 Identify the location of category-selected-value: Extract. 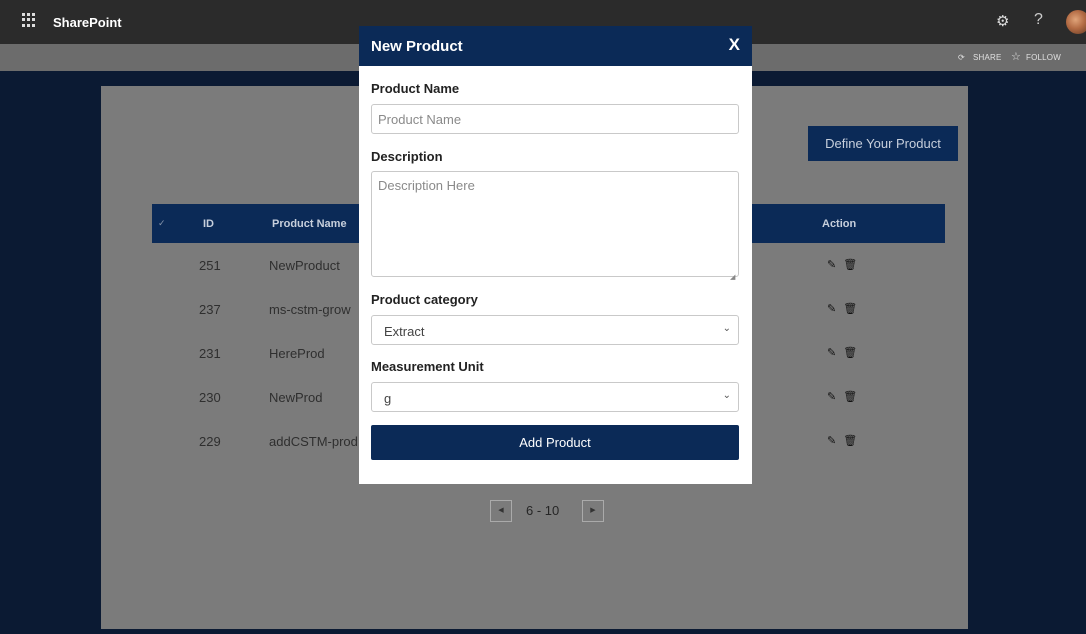
(404, 331).